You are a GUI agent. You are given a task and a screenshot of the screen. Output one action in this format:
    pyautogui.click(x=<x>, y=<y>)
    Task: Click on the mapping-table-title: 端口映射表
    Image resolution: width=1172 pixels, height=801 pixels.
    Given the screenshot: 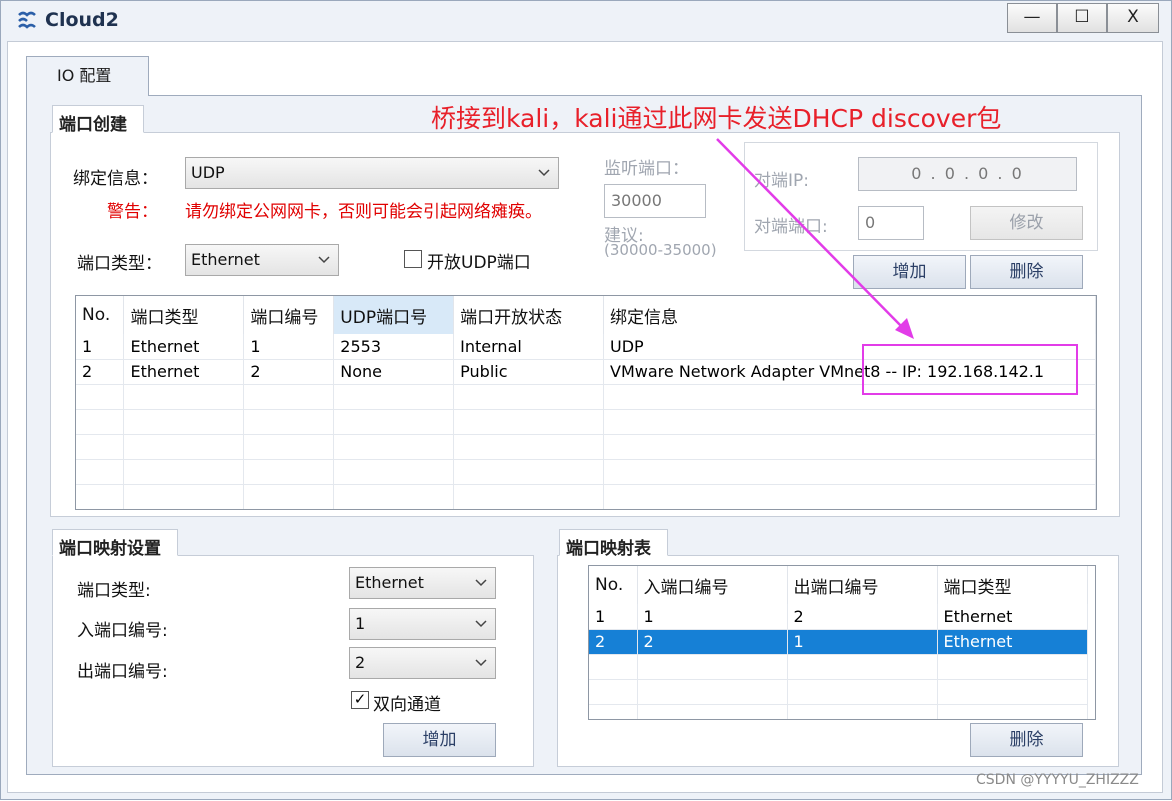 What is the action you would take?
    pyautogui.click(x=613, y=544)
    